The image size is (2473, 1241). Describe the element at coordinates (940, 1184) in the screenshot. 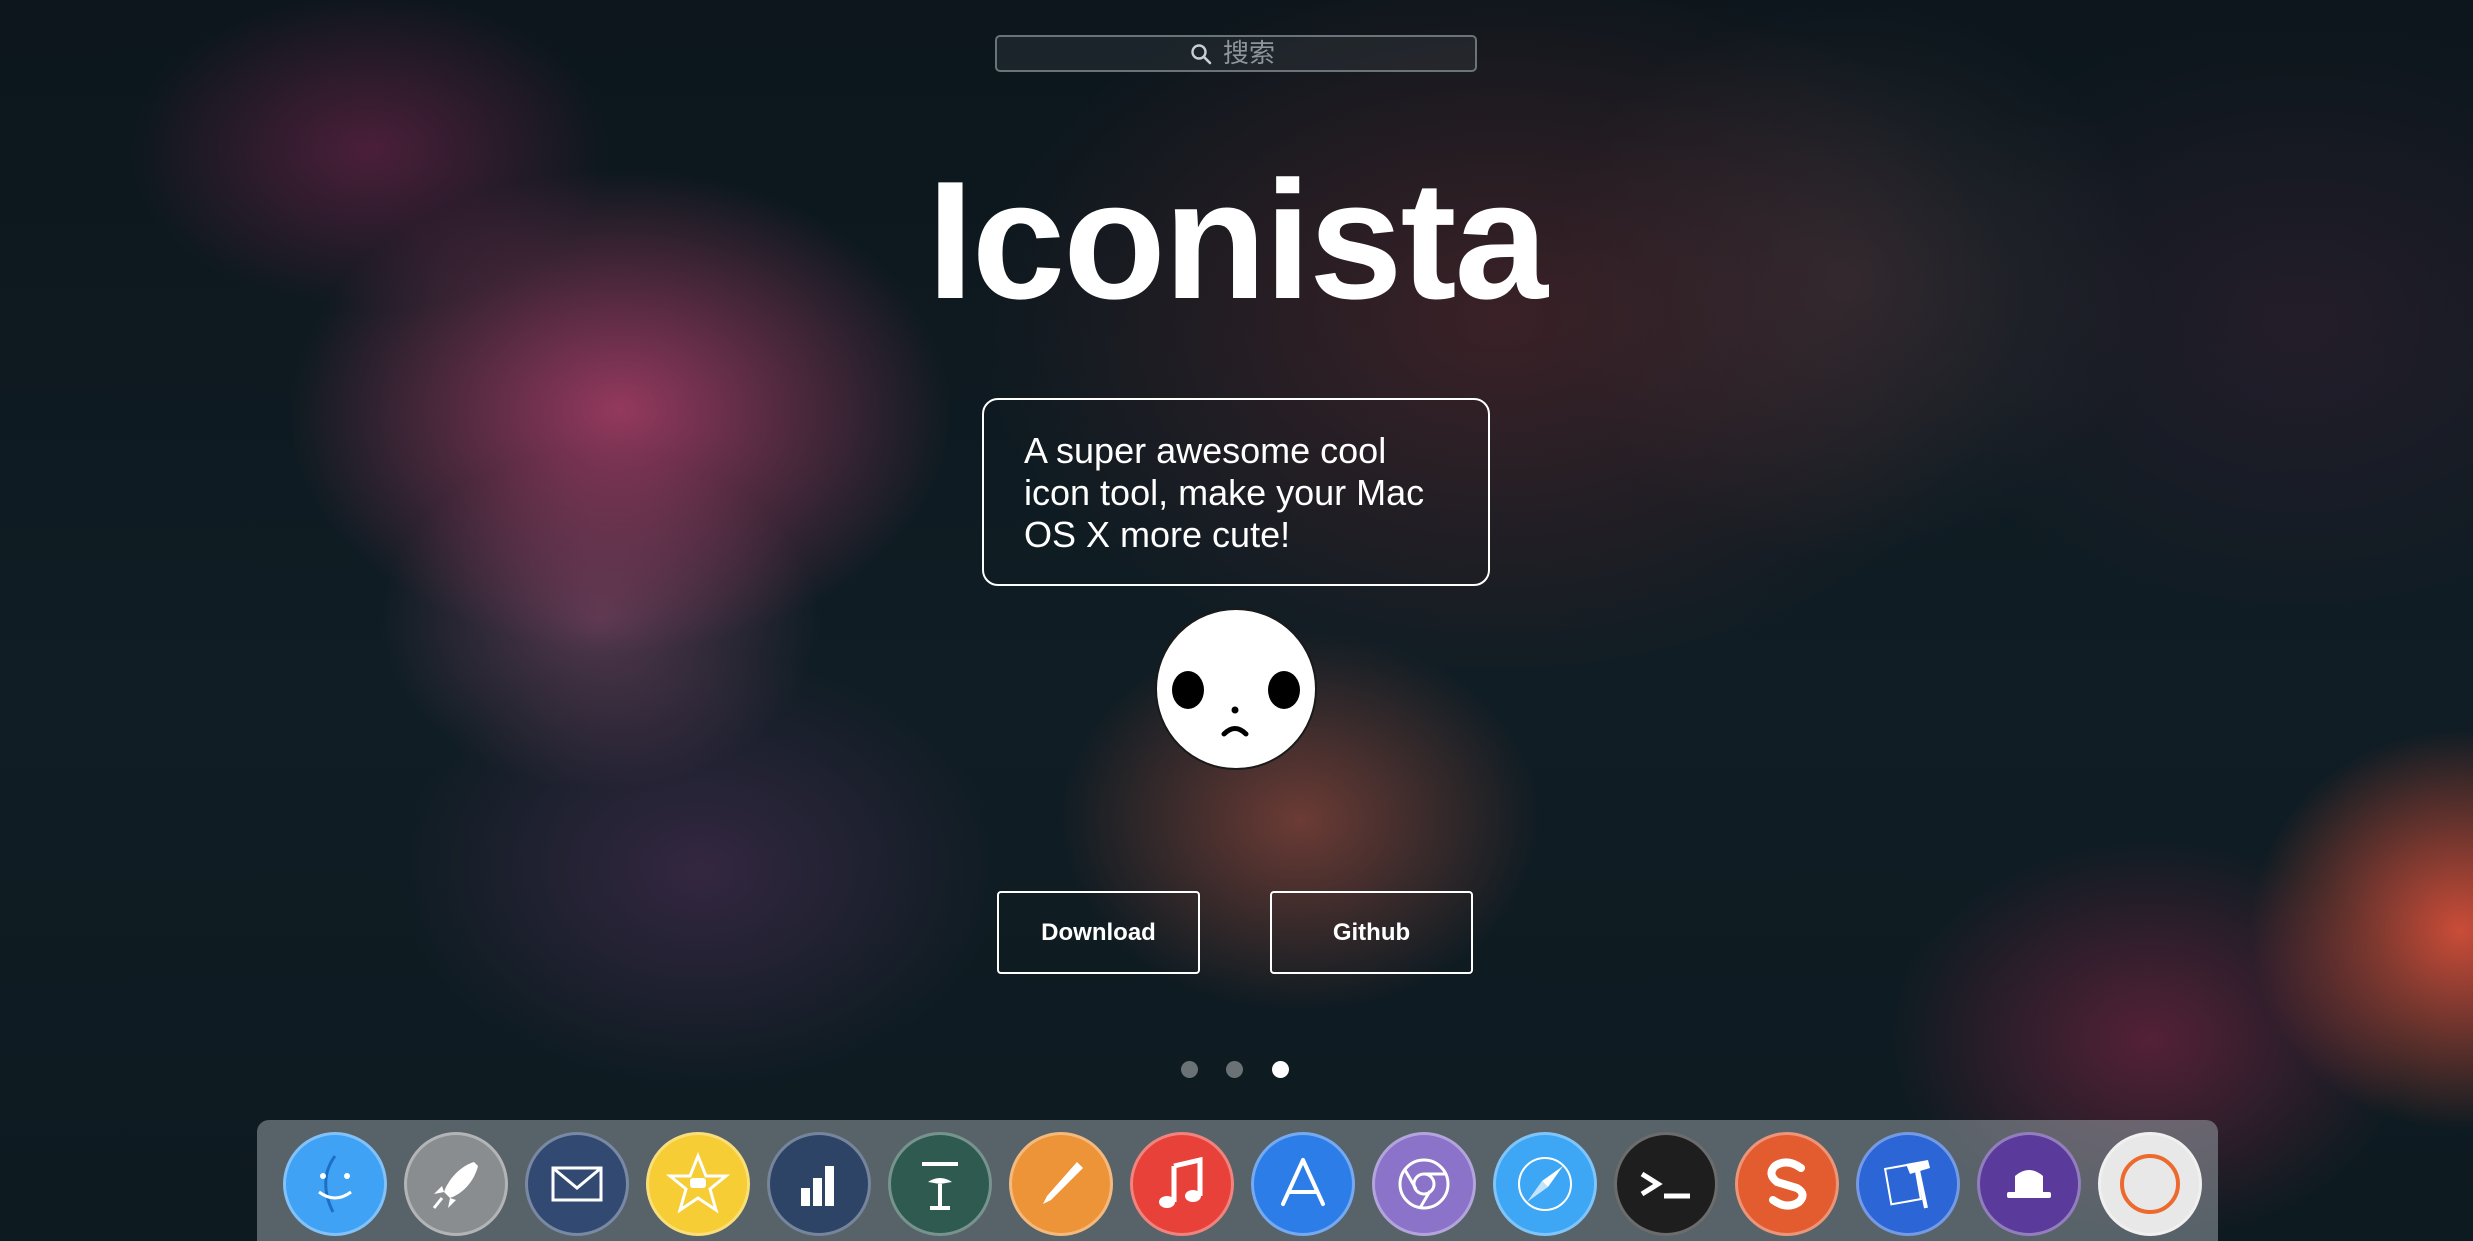

I see `keynote-podium-icon` at that location.